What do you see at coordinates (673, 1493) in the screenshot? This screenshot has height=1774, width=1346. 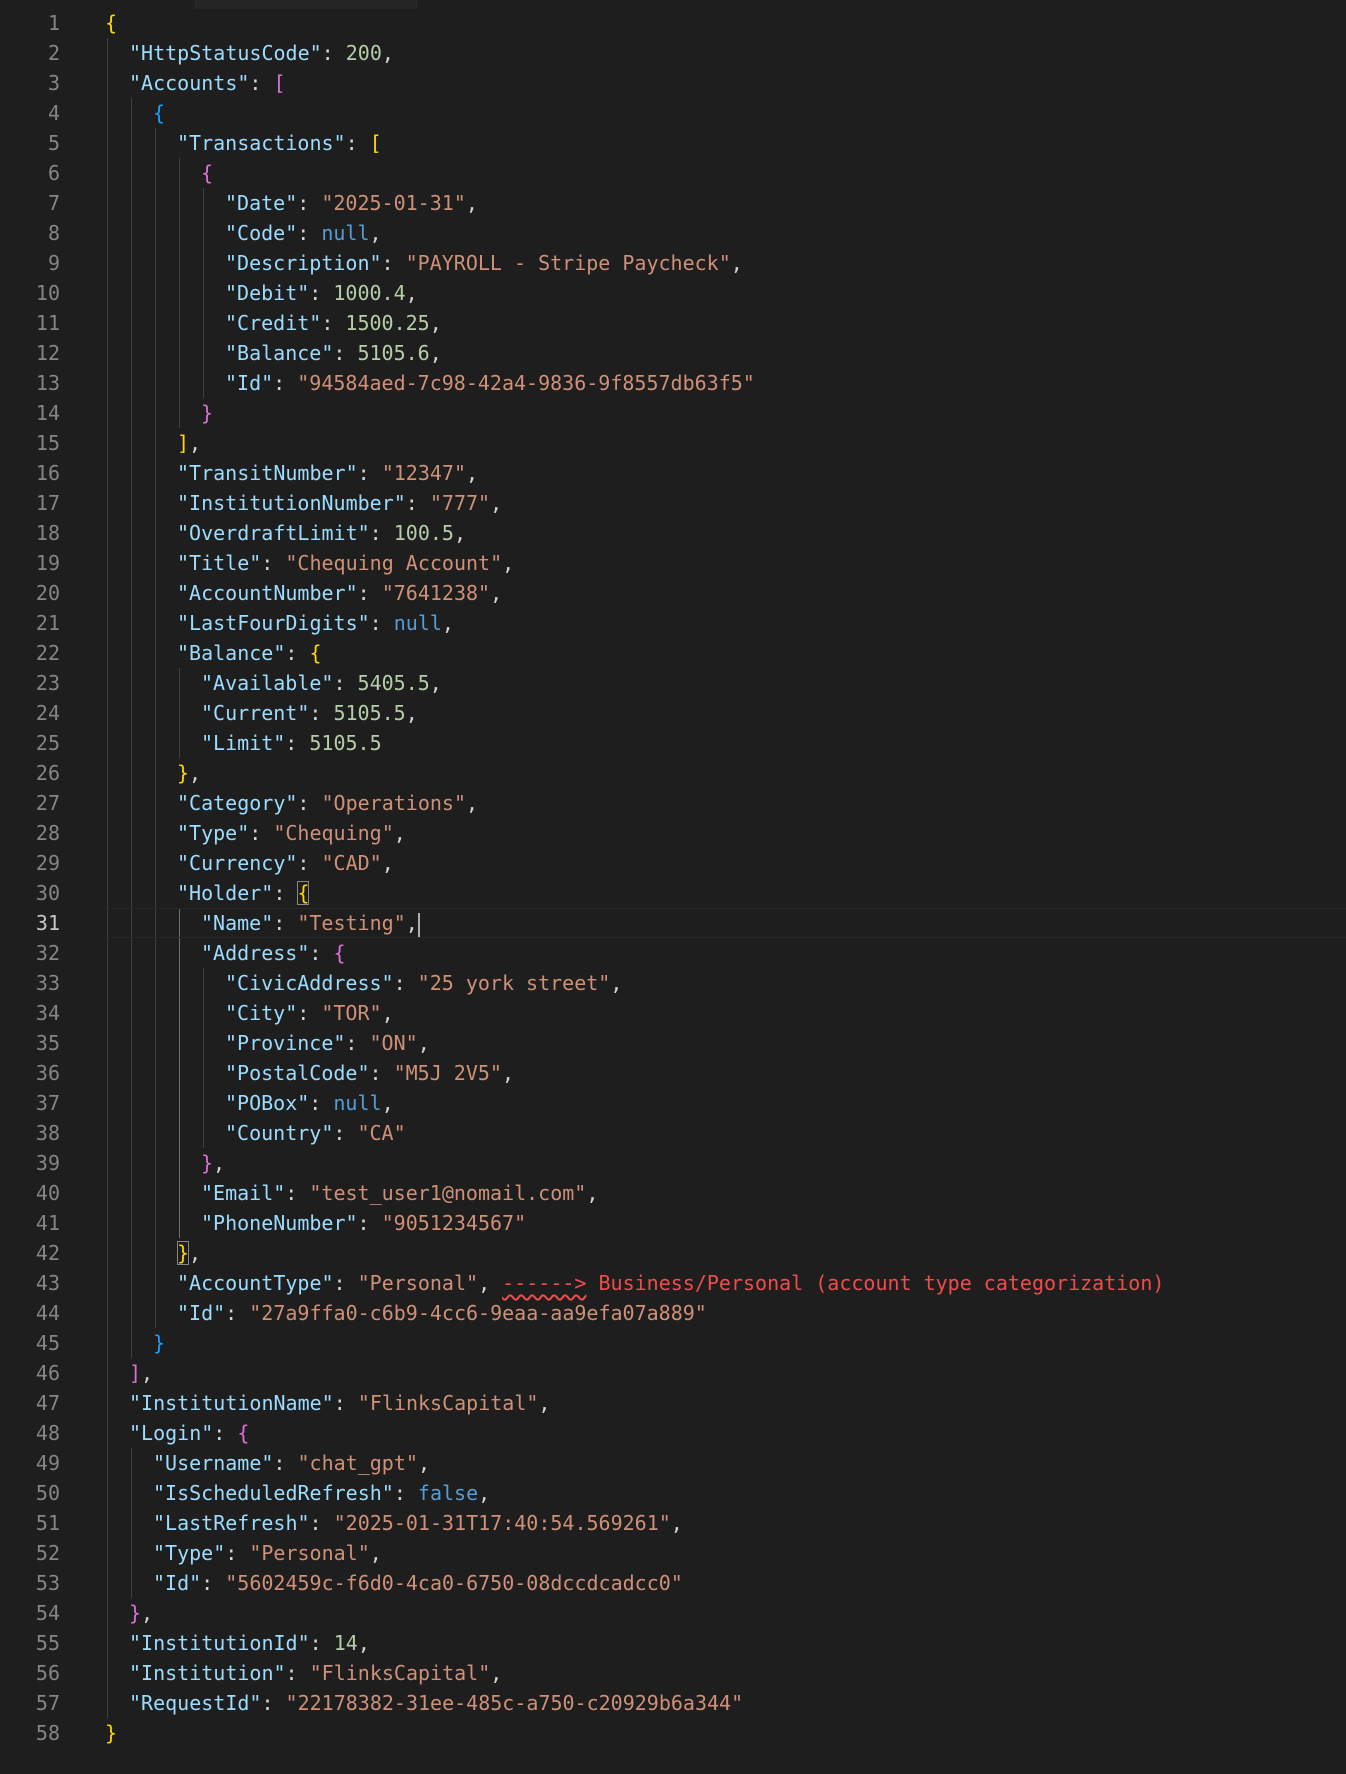 I see `code-line: 50 "IsScheduledRefresh": false,` at bounding box center [673, 1493].